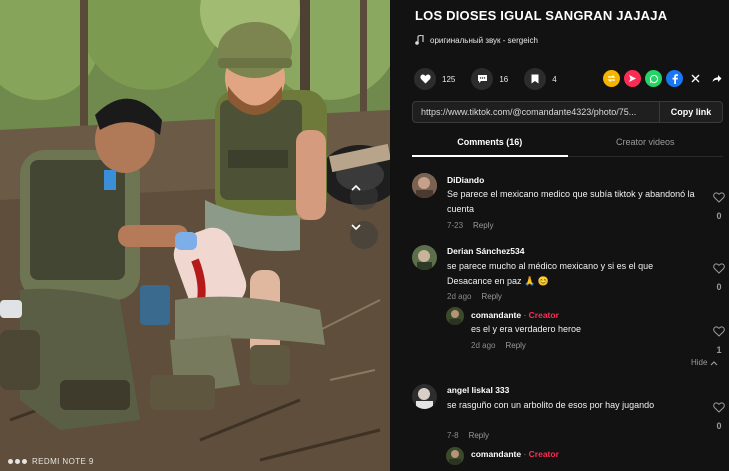 The image size is (729, 471). I want to click on like-button, so click(425, 79).